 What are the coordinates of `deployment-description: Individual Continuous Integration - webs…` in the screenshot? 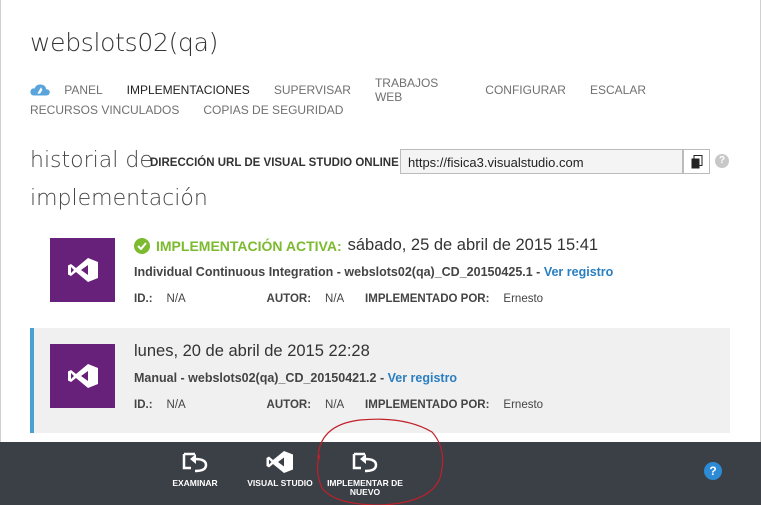 It's located at (373, 272).